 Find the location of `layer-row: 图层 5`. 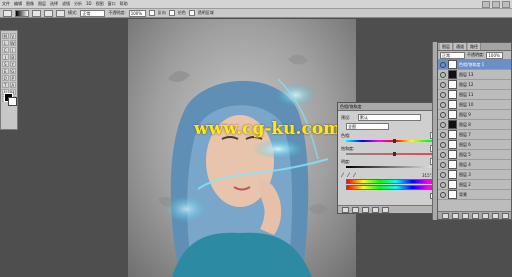

layer-row: 图层 5 is located at coordinates (474, 155).